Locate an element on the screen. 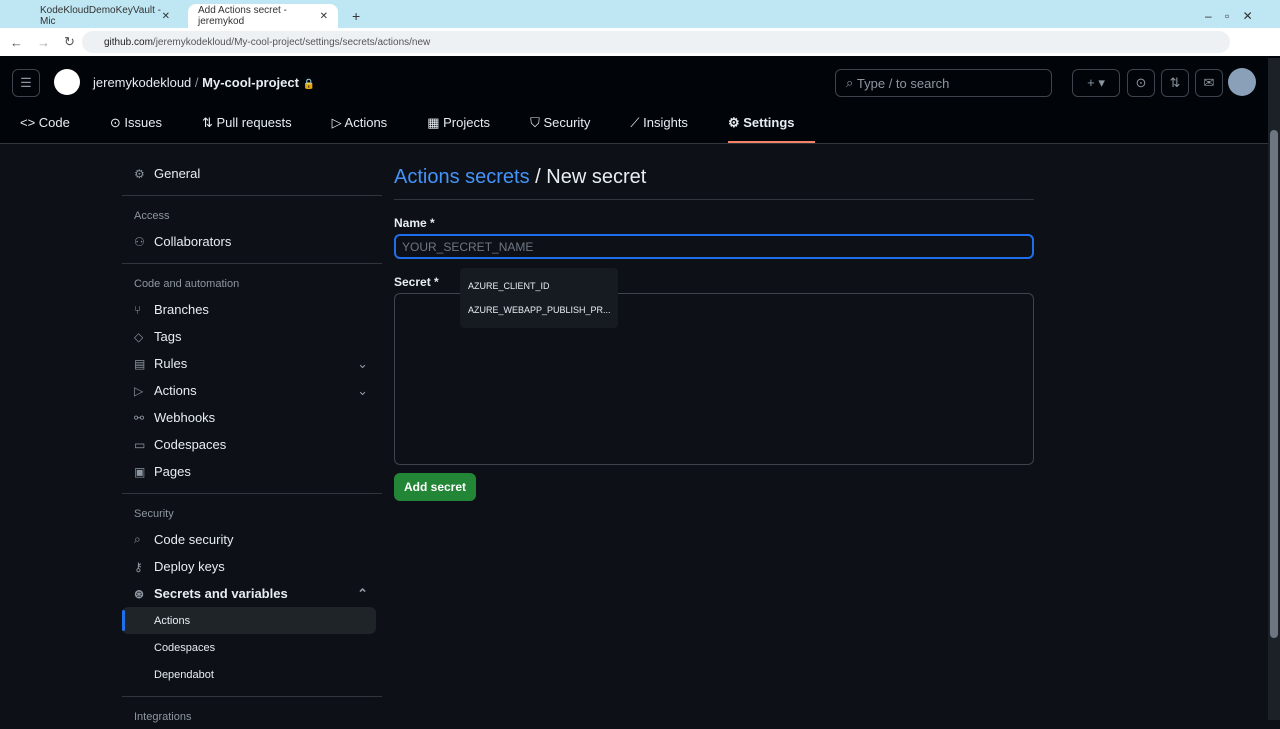  search-shield-icon: ⌕ is located at coordinates (137, 539).